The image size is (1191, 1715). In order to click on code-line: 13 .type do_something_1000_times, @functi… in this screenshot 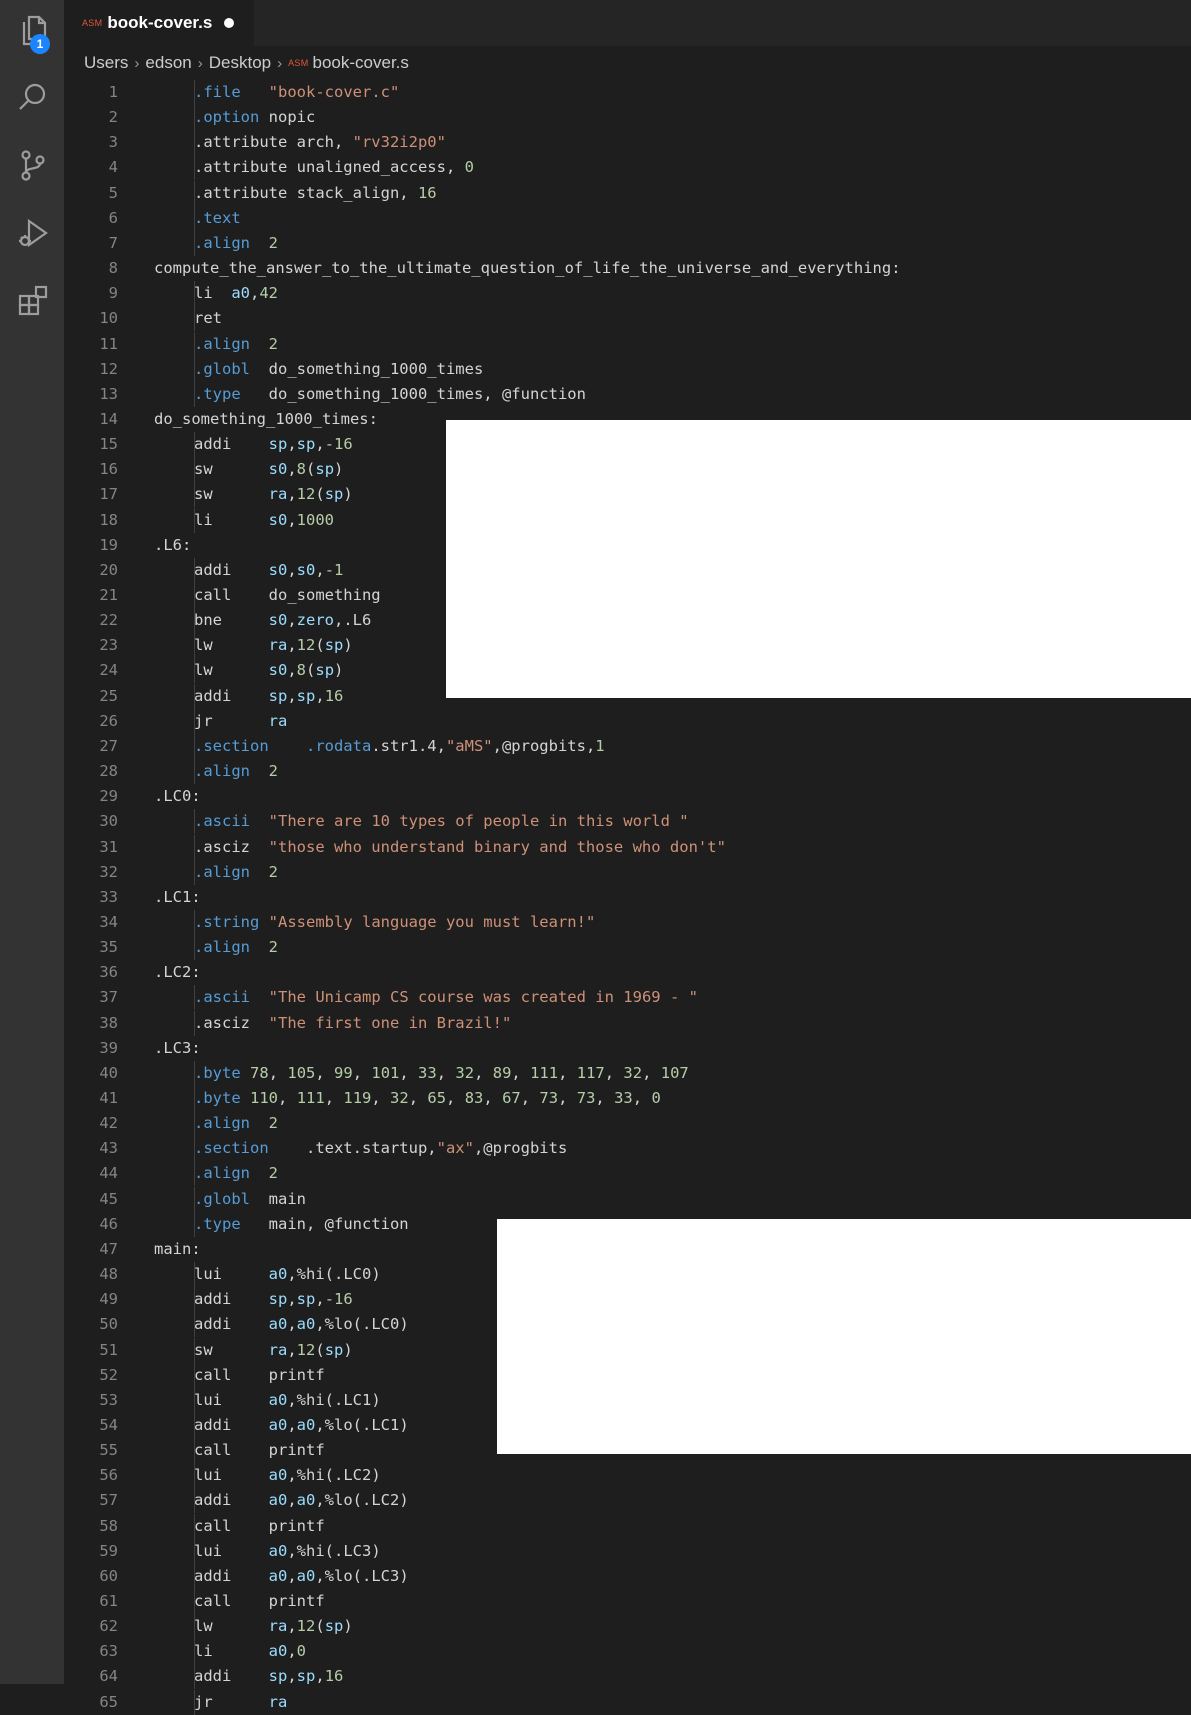, I will do `click(627, 394)`.